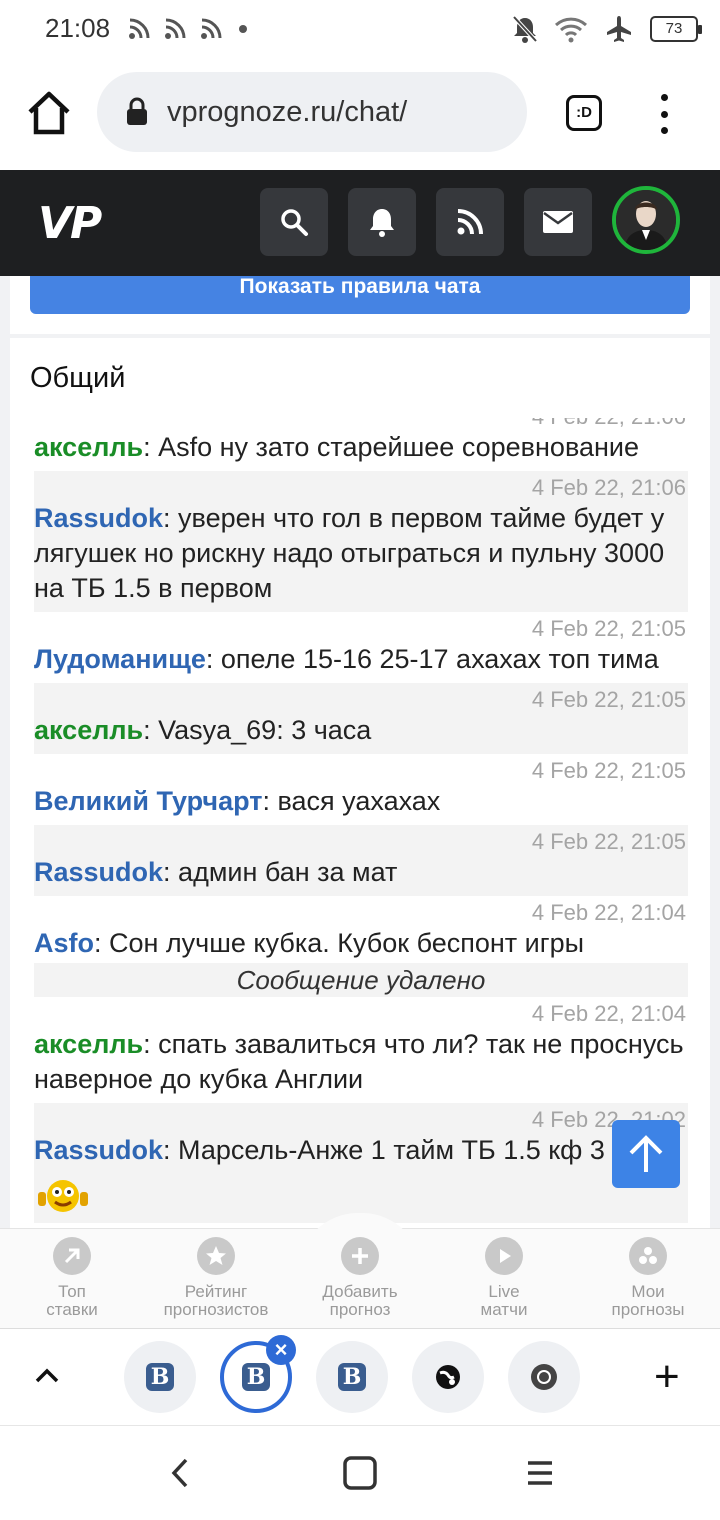 This screenshot has width=720, height=1520. I want to click on battery-indicator: 73, so click(676, 29).